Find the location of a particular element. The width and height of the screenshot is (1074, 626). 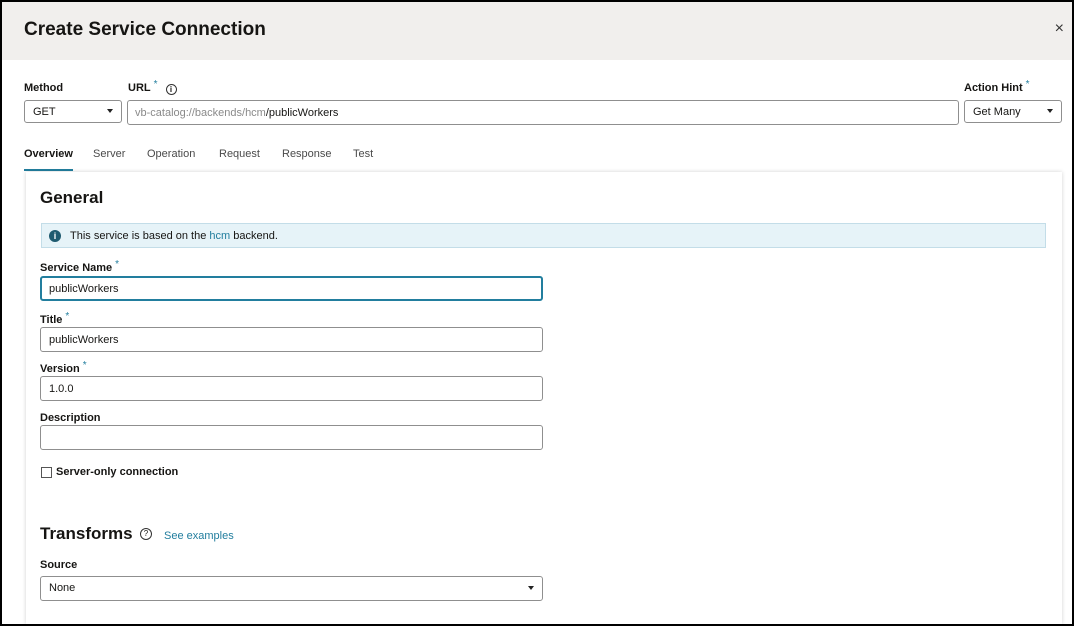

tab-overview: Overview is located at coordinates (48, 154).